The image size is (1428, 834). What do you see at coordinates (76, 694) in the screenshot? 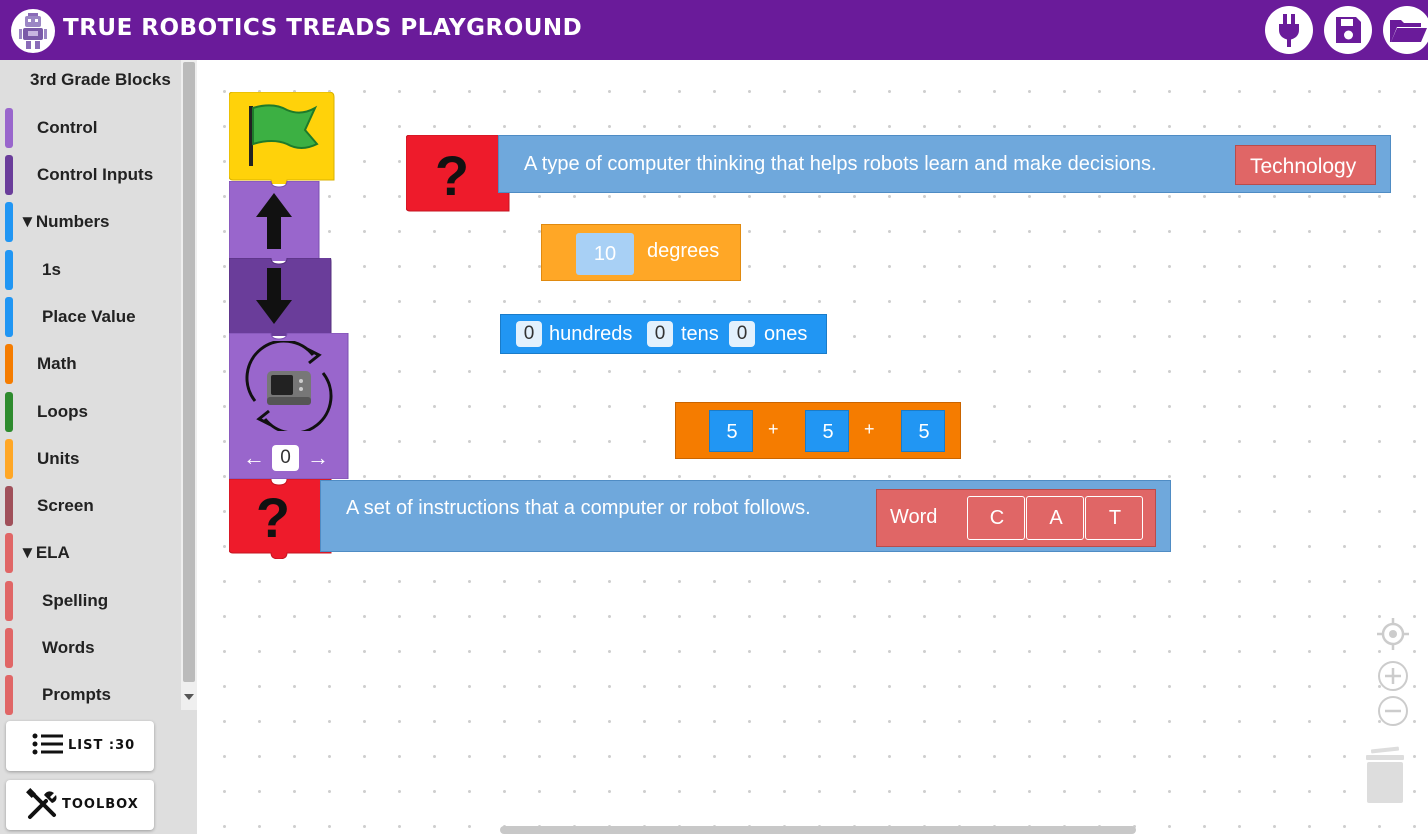
I see `category-label: Prompts` at bounding box center [76, 694].